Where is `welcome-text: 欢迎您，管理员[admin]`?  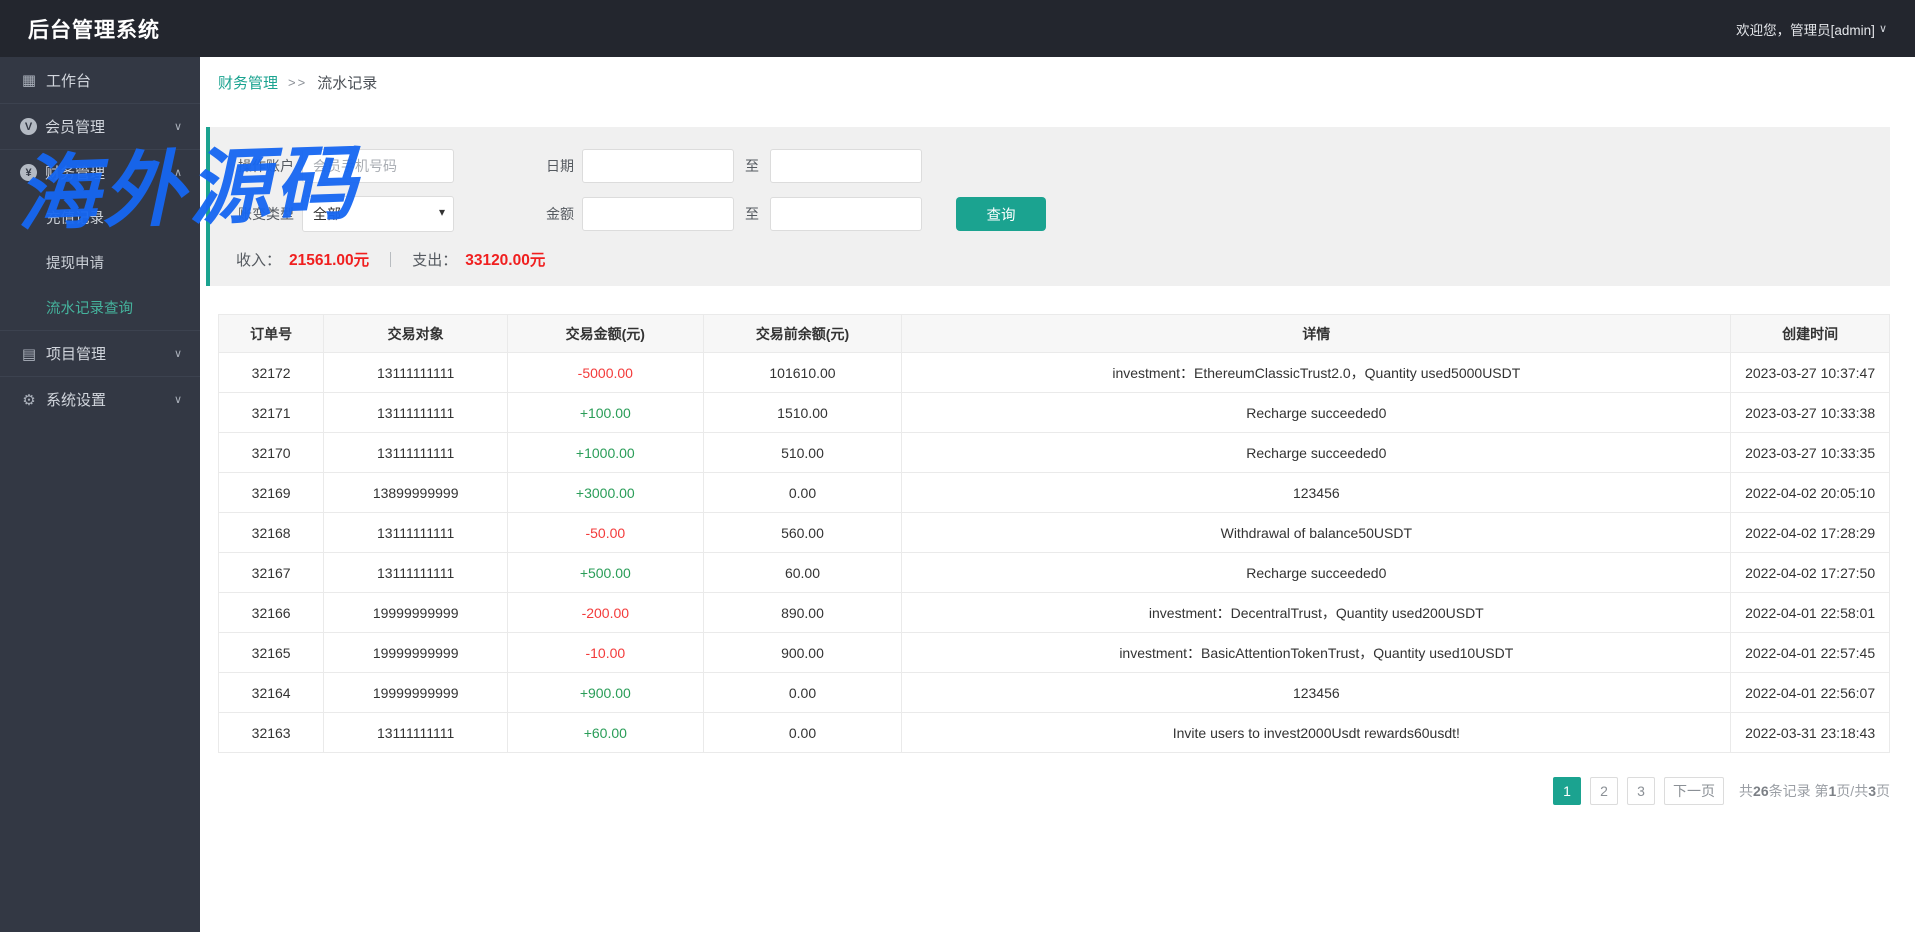 welcome-text: 欢迎您，管理员[admin] is located at coordinates (1805, 30).